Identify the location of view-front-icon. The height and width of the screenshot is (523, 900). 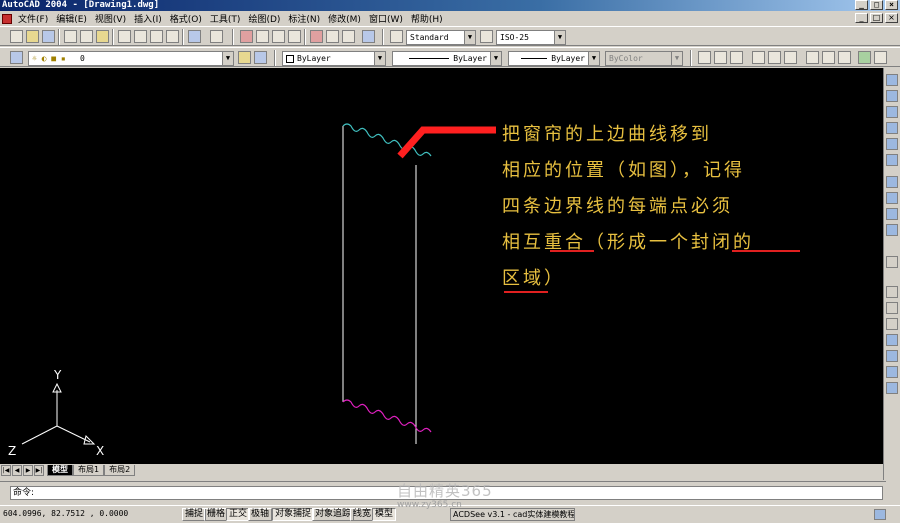
(892, 144).